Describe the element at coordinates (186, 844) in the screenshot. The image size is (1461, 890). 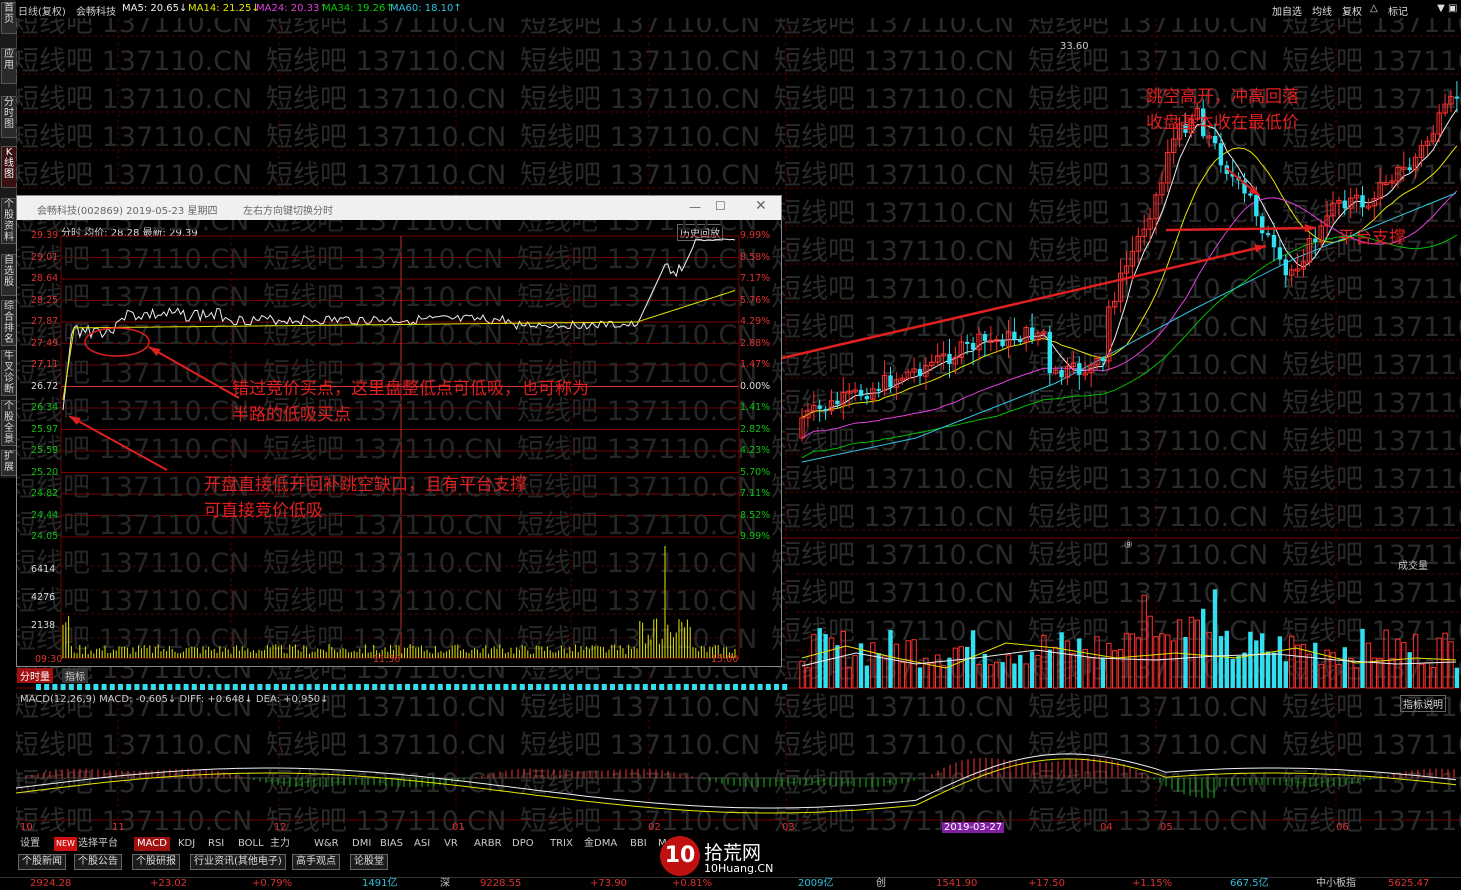
I see `indicator-tab: KDJ` at that location.